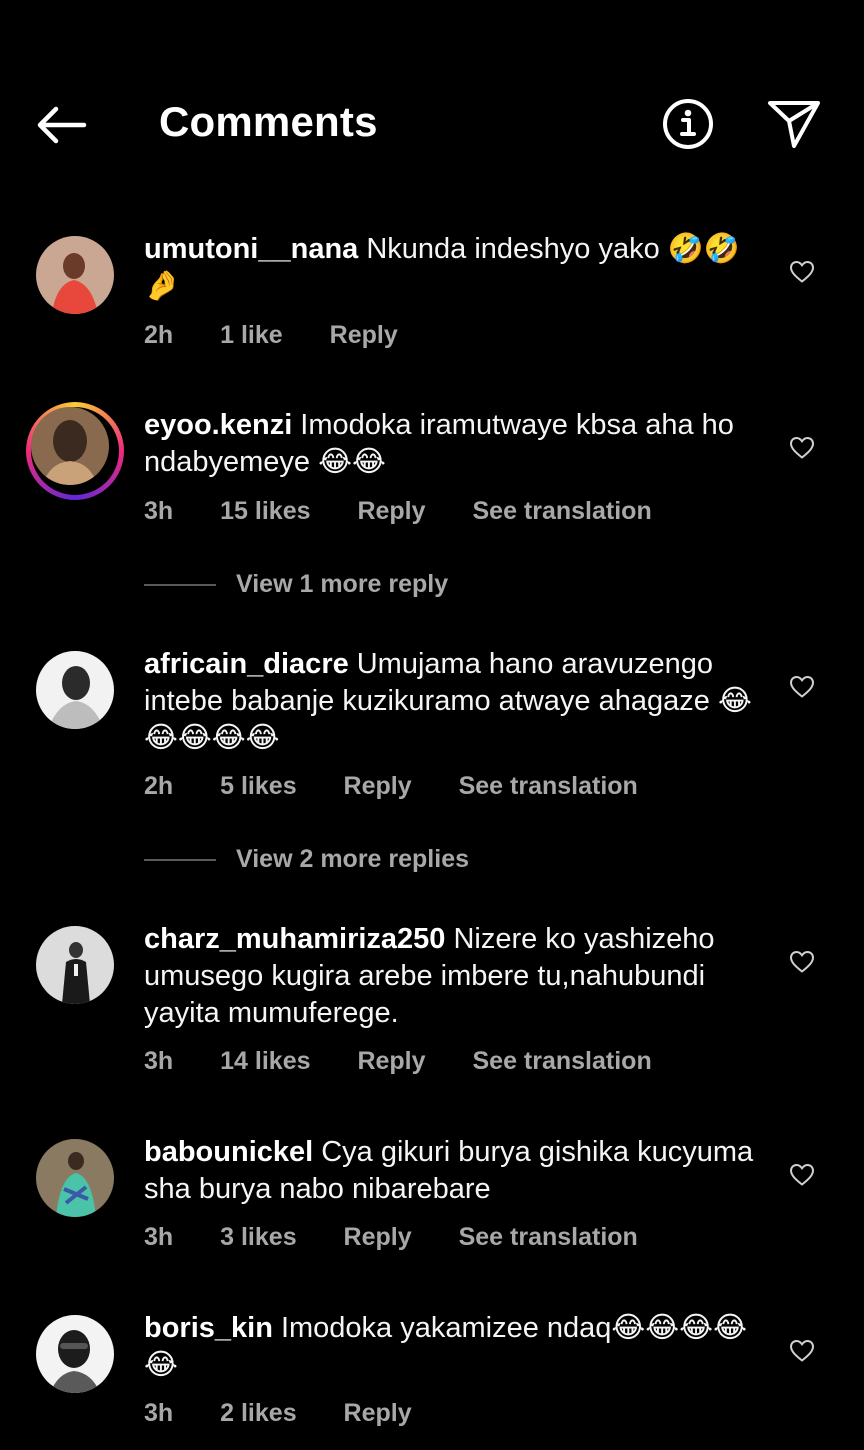  I want to click on view-more-replies: View 1 more reply, so click(394, 585).